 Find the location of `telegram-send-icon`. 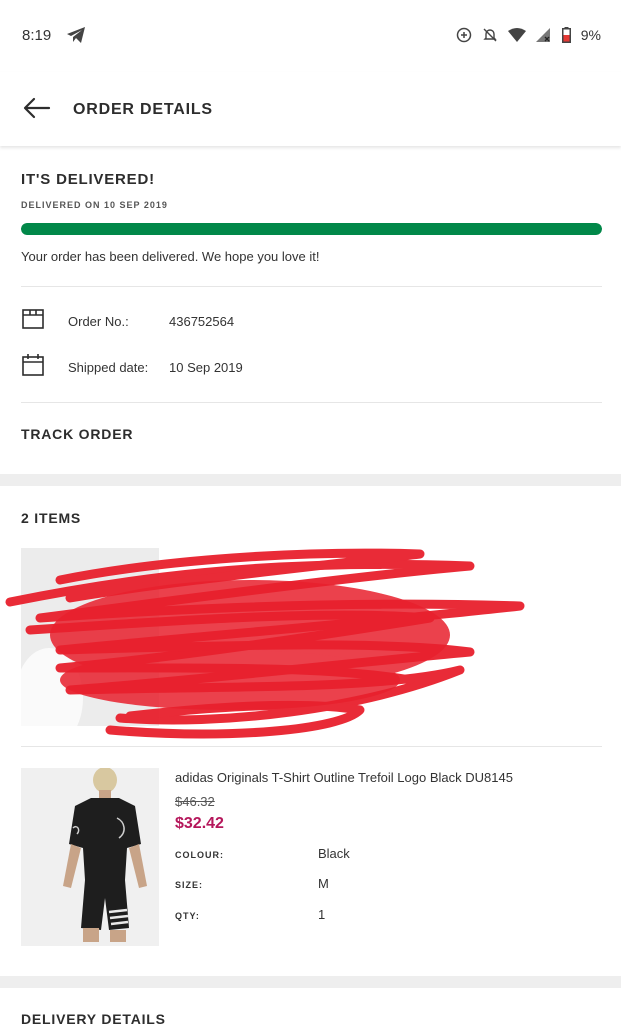

telegram-send-icon is located at coordinates (76, 37).